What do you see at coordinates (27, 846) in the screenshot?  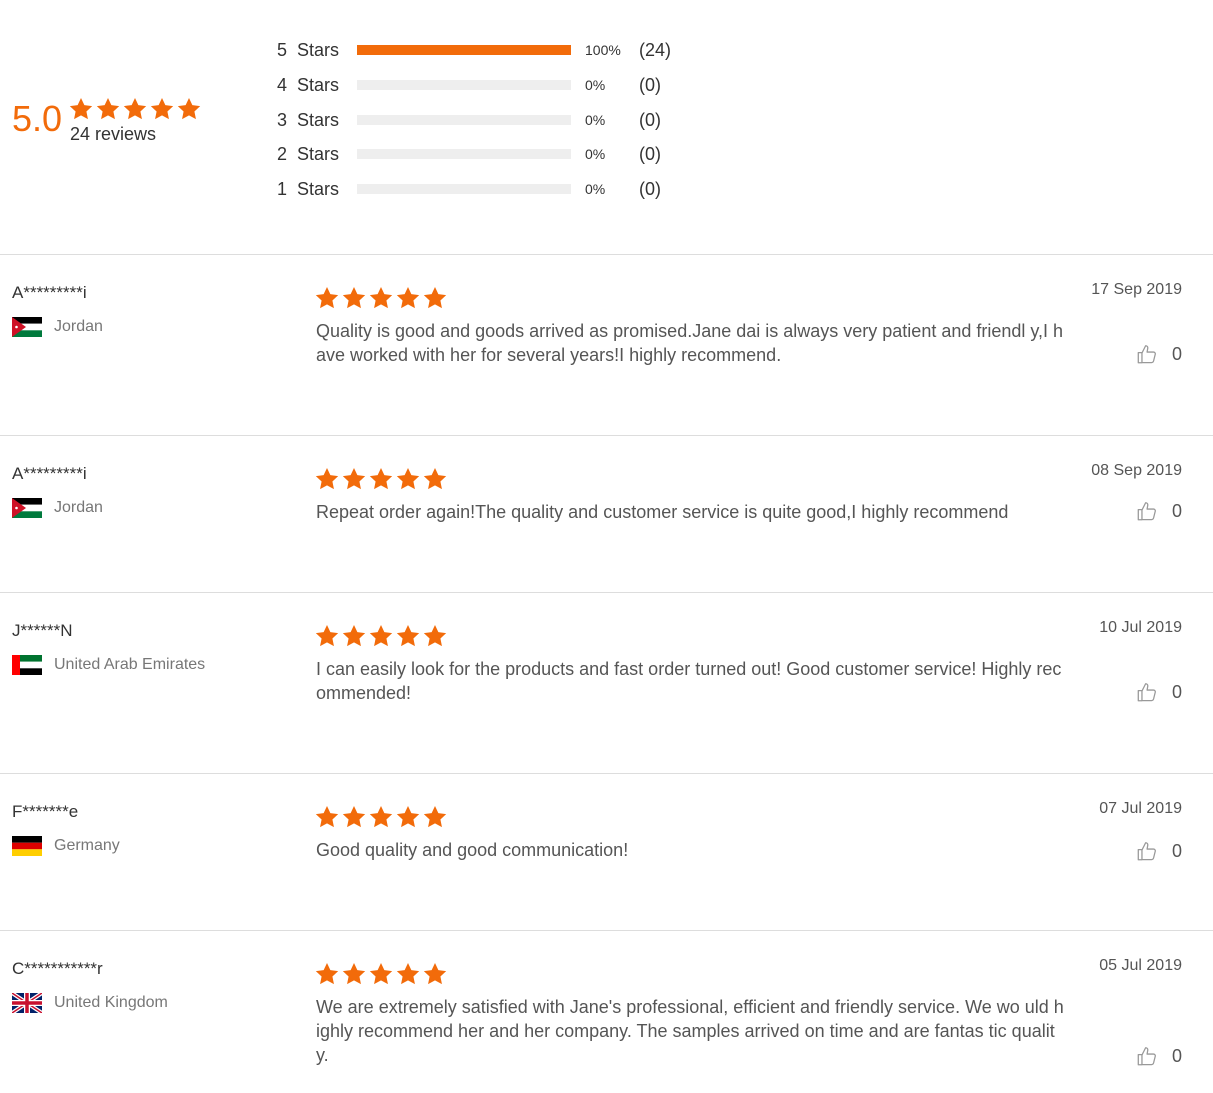 I see `germany-flag-icon` at bounding box center [27, 846].